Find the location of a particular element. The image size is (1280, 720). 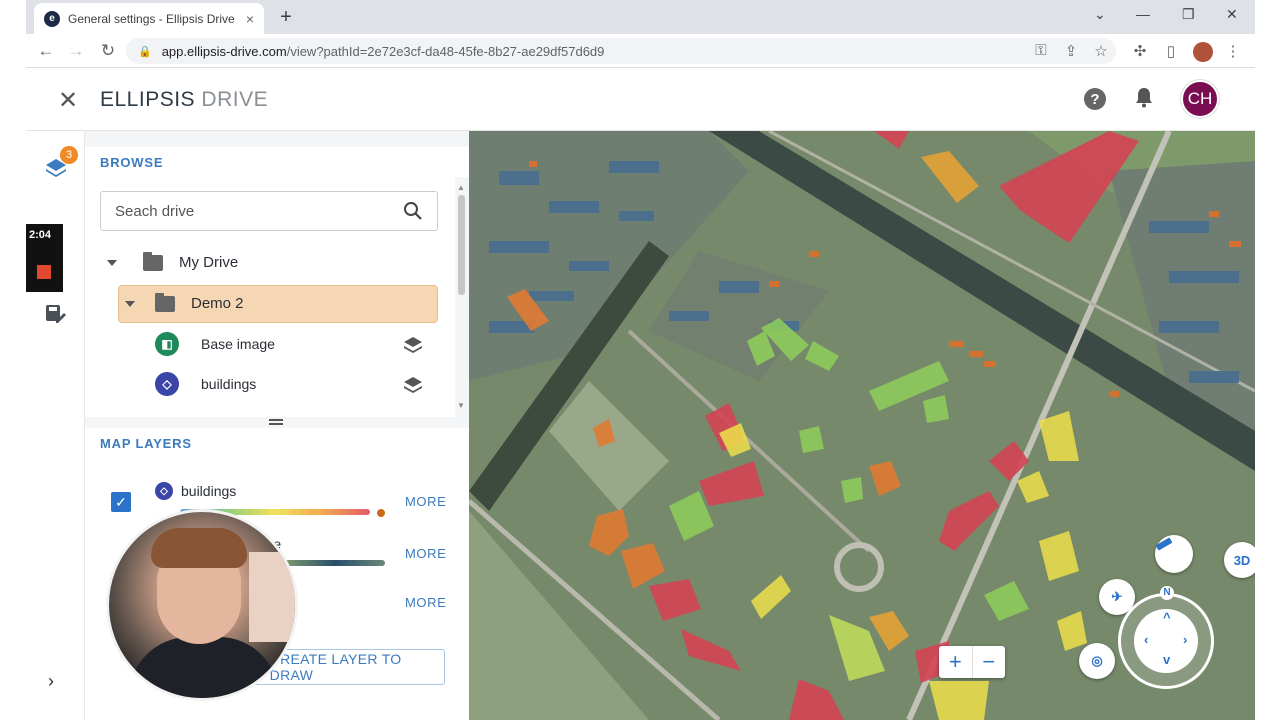

map-layer-buildings: ◇ buildings is located at coordinates (195, 491).